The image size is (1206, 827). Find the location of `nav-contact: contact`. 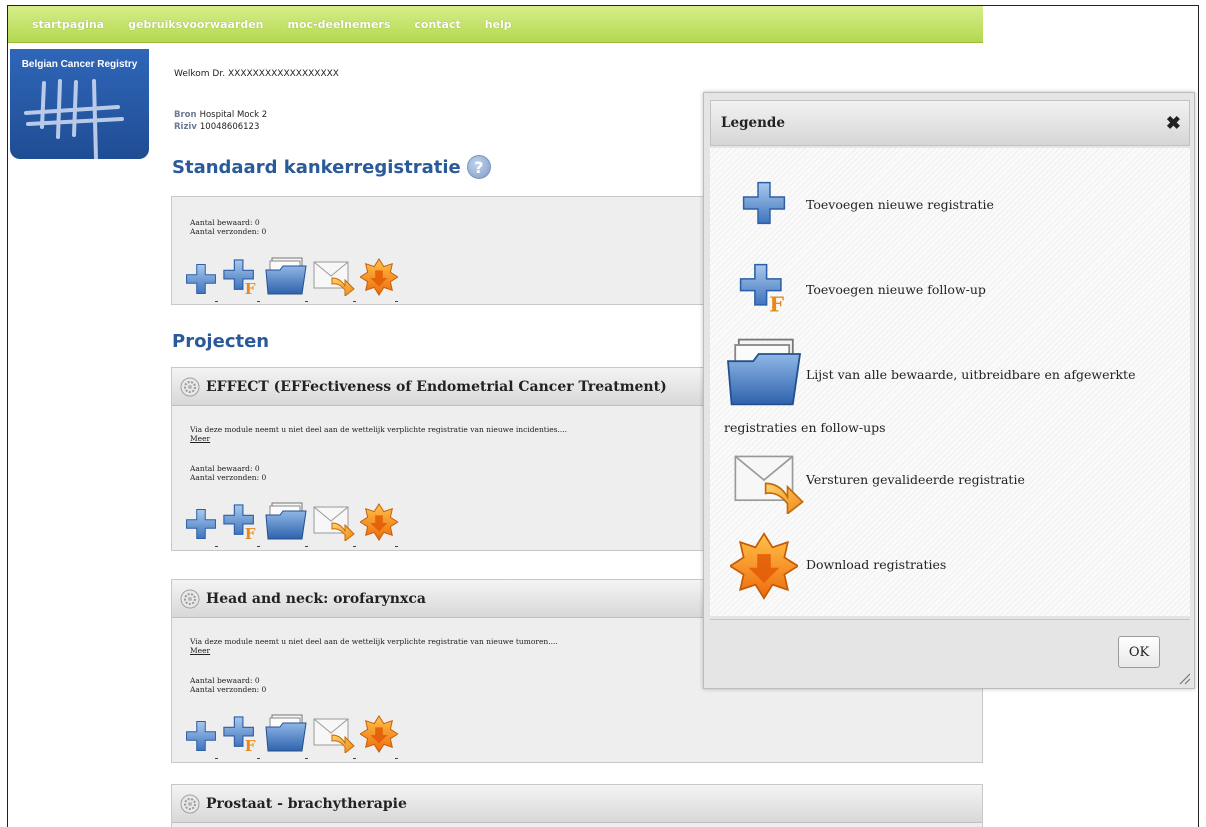

nav-contact: contact is located at coordinates (437, 24).